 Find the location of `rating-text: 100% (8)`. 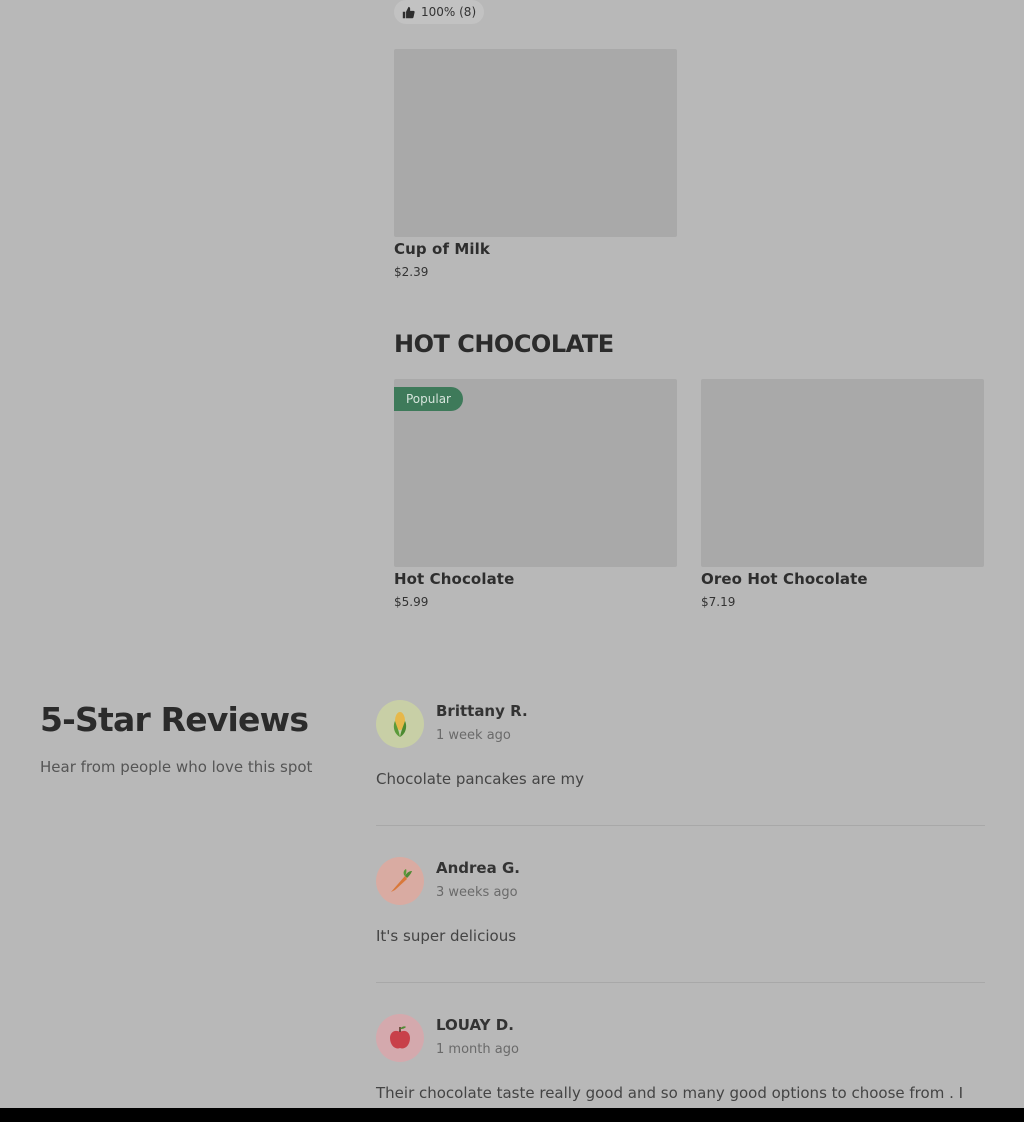

rating-text: 100% (8) is located at coordinates (449, 12).